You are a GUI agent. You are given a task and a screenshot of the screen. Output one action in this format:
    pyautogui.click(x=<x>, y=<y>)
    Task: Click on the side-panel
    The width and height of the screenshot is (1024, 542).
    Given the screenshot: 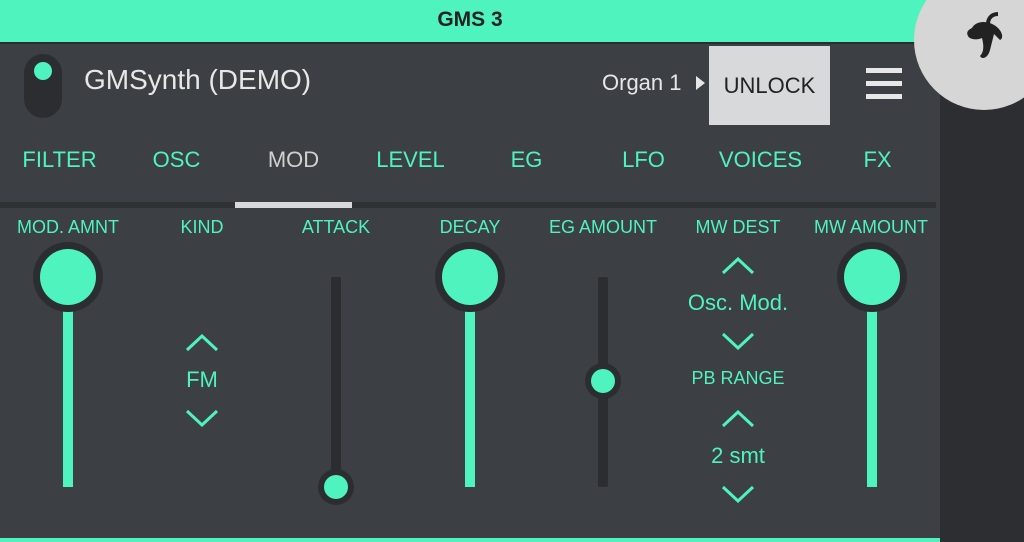 What is the action you would take?
    pyautogui.click(x=982, y=293)
    